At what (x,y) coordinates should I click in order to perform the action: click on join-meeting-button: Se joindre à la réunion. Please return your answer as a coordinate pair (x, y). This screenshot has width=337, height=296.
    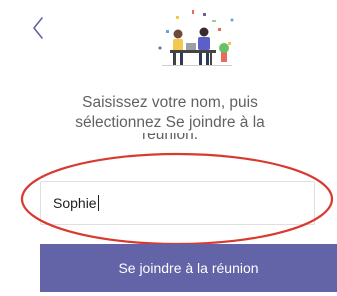
    Looking at the image, I should click on (188, 268).